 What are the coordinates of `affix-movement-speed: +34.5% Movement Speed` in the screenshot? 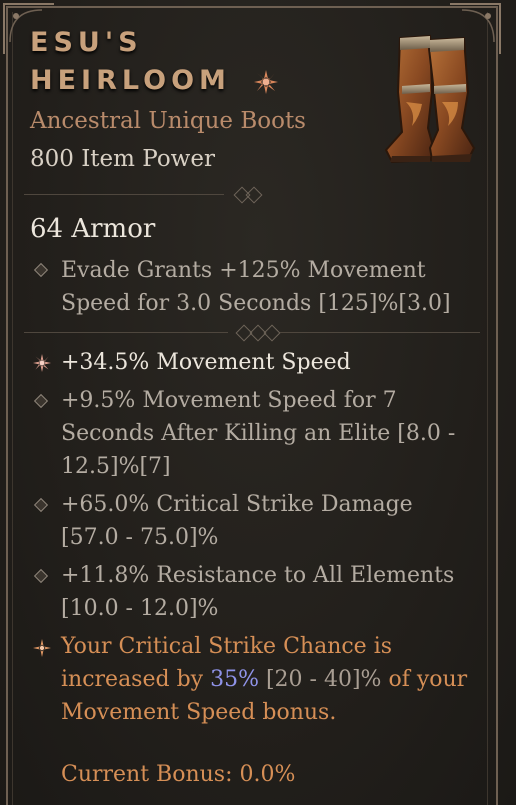 It's located at (206, 362).